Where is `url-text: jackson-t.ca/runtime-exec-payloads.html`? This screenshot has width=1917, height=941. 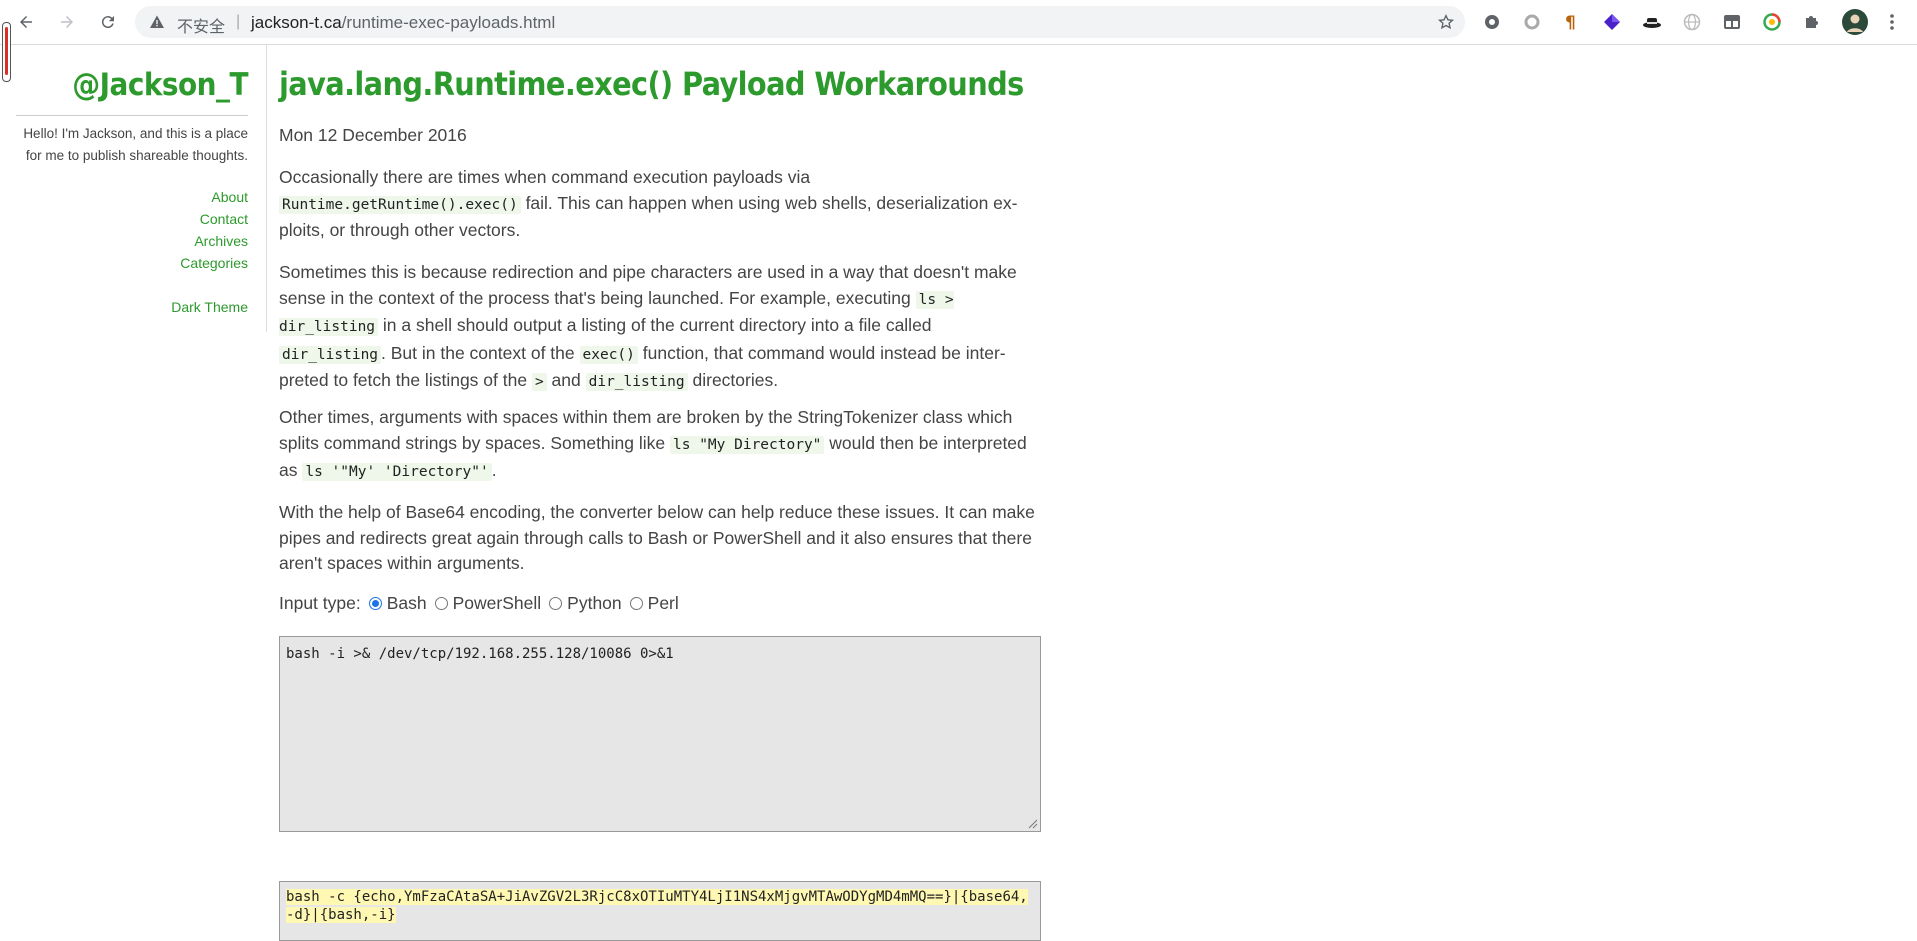
url-text: jackson-t.ca/runtime-exec-payloads.html is located at coordinates (403, 23).